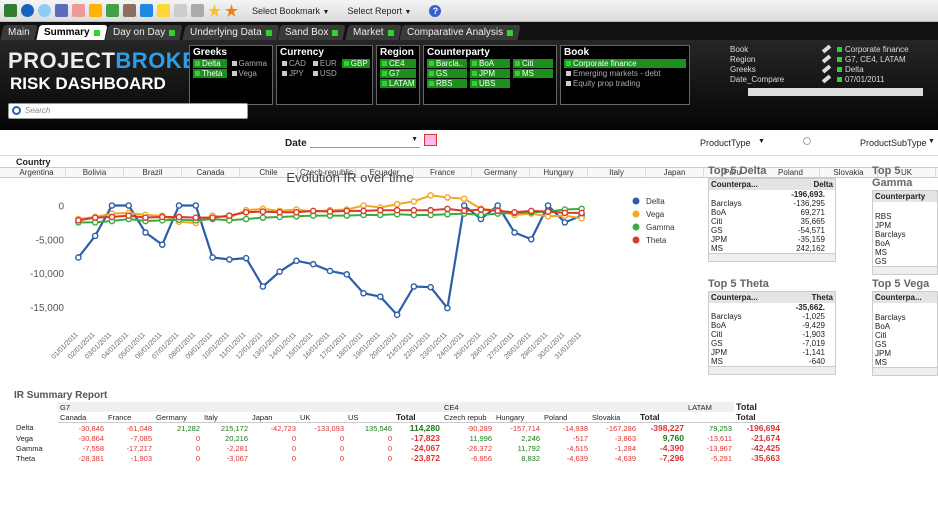  Describe the element at coordinates (82, 417) in the screenshot. I see `column-header: Canada` at that location.